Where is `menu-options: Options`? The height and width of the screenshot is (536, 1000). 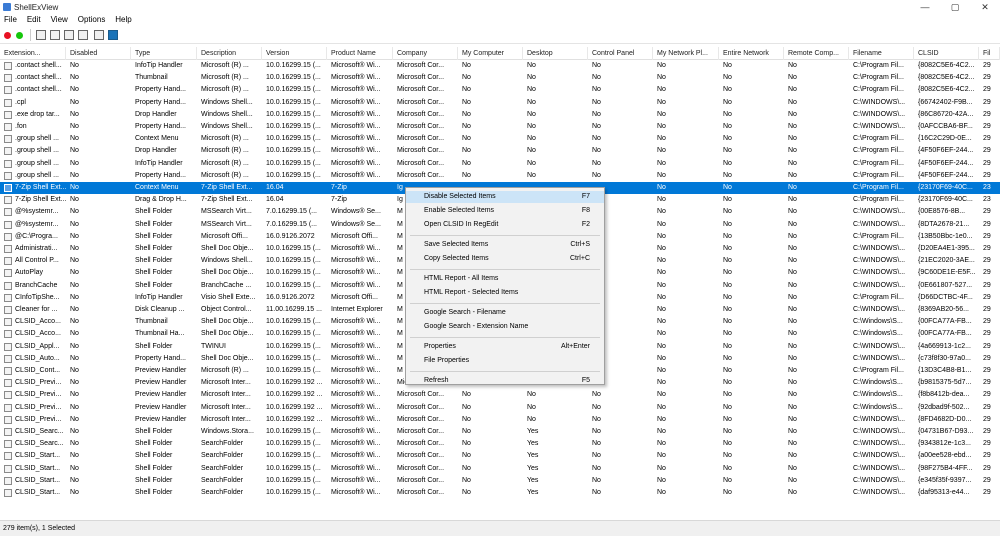
menu-options: Options is located at coordinates (90, 19).